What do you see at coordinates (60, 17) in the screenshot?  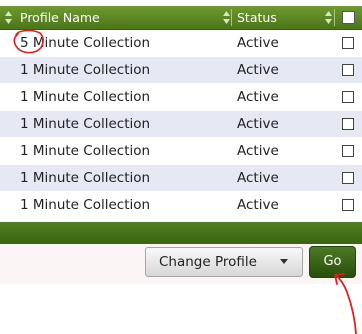 I see `column-label-profile-name: Profile Name` at bounding box center [60, 17].